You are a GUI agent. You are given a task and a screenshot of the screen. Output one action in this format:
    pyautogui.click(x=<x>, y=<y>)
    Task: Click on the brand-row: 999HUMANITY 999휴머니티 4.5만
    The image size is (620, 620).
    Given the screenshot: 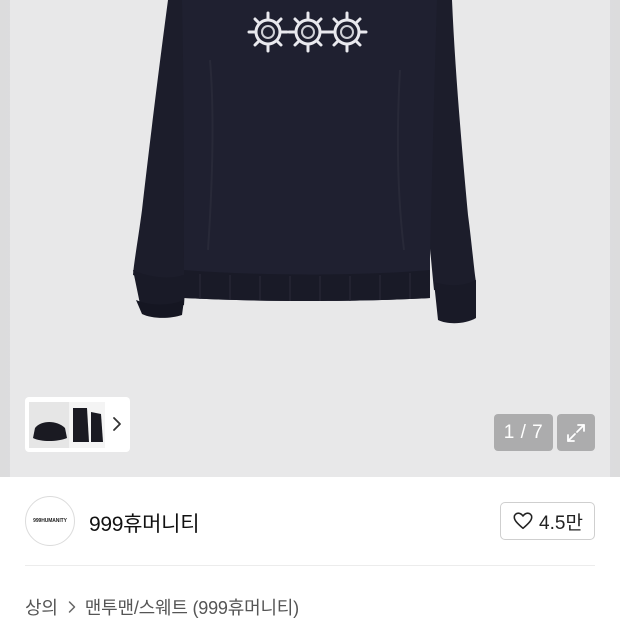 What is the action you would take?
    pyautogui.click(x=310, y=521)
    